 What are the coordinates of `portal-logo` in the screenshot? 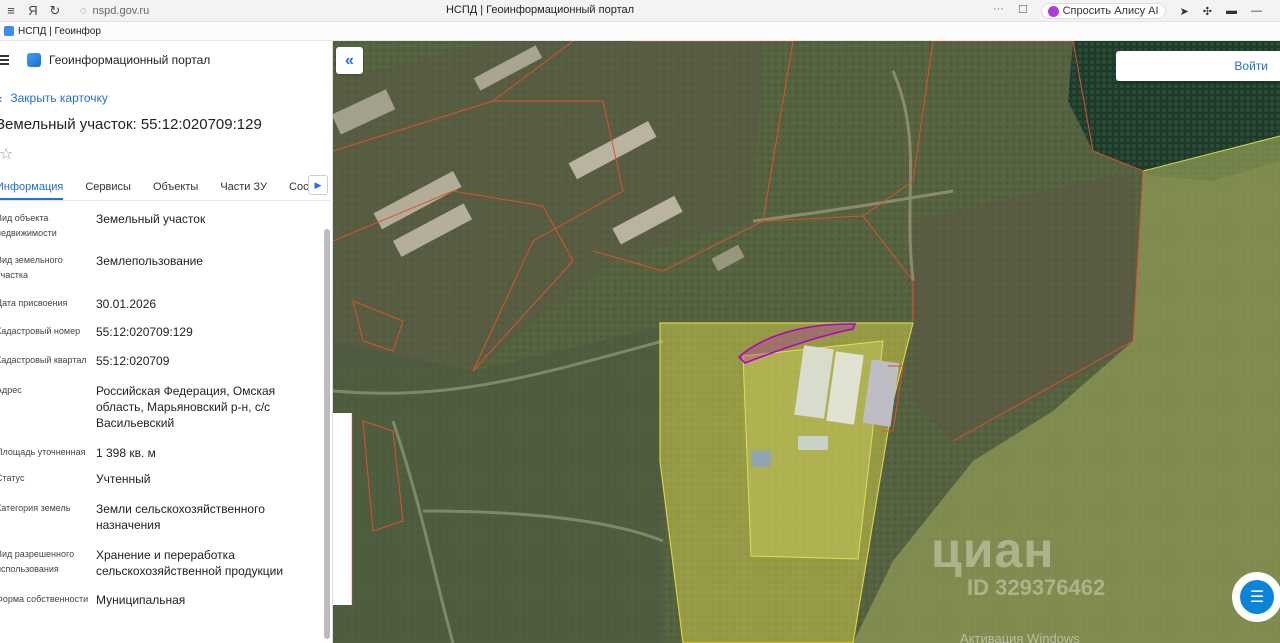 It's located at (34, 60).